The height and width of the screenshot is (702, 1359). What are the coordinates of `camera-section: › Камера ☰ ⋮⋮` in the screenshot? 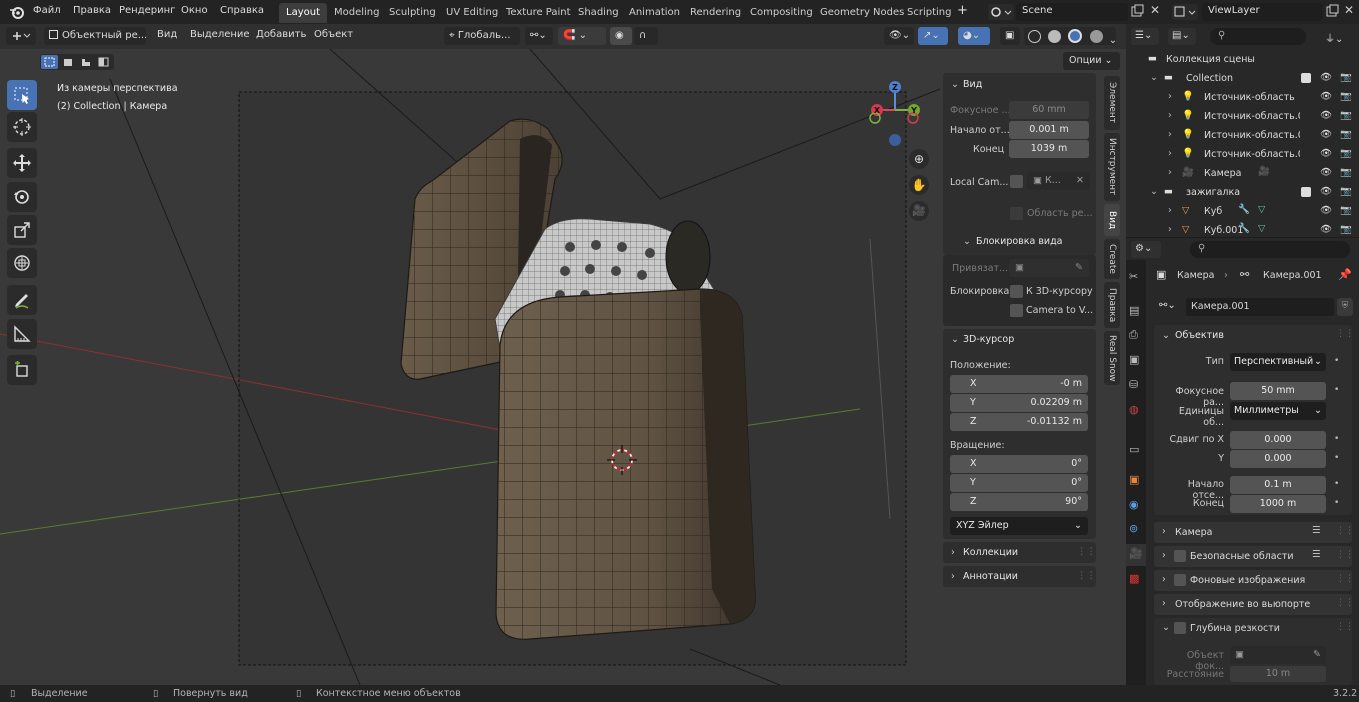 It's located at (1254, 532).